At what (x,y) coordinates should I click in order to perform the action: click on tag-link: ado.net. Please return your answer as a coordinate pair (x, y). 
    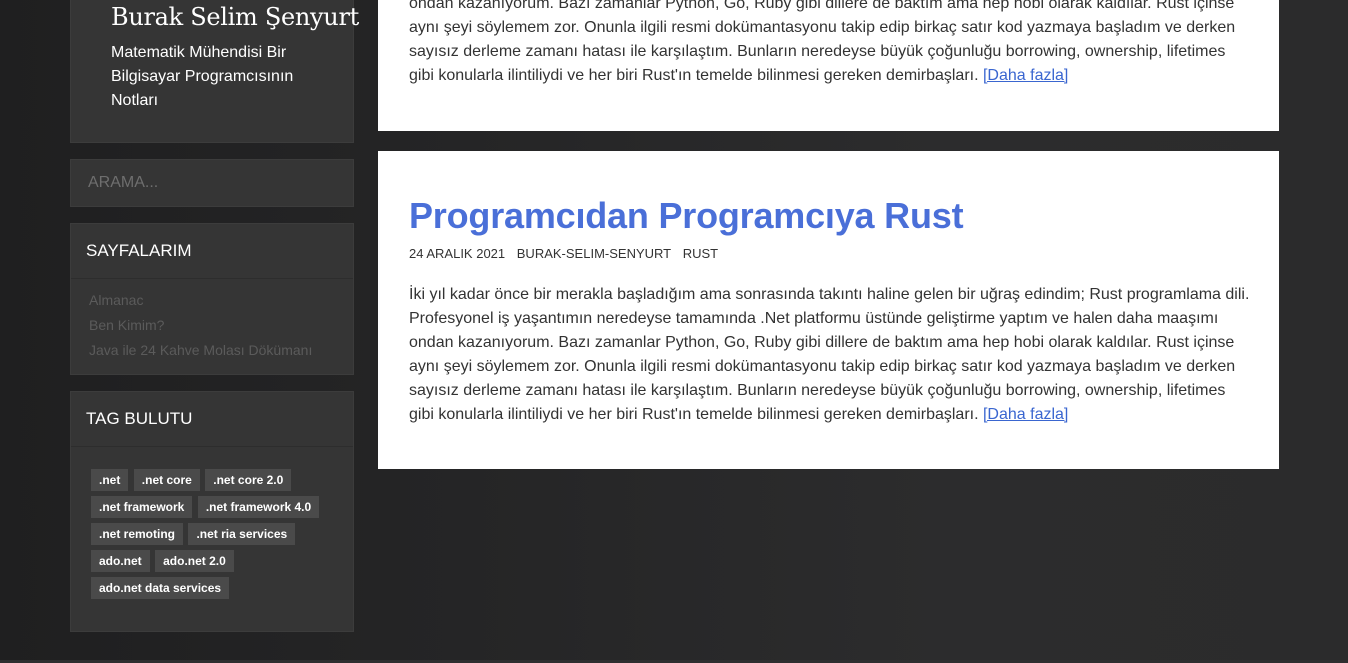
    Looking at the image, I should click on (120, 561).